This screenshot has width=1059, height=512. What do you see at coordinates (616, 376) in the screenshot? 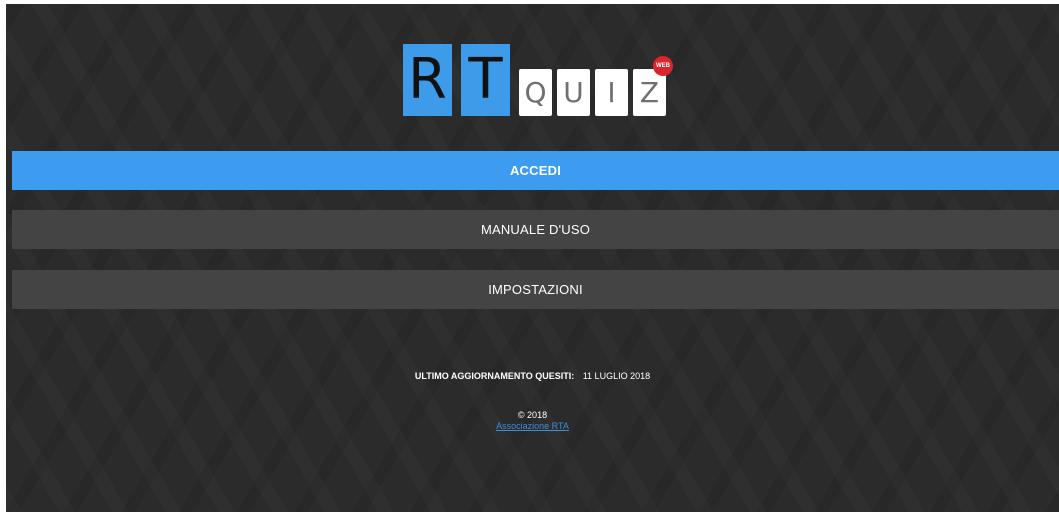
I see `last-update-date: 11 LUGLIO 2018` at bounding box center [616, 376].